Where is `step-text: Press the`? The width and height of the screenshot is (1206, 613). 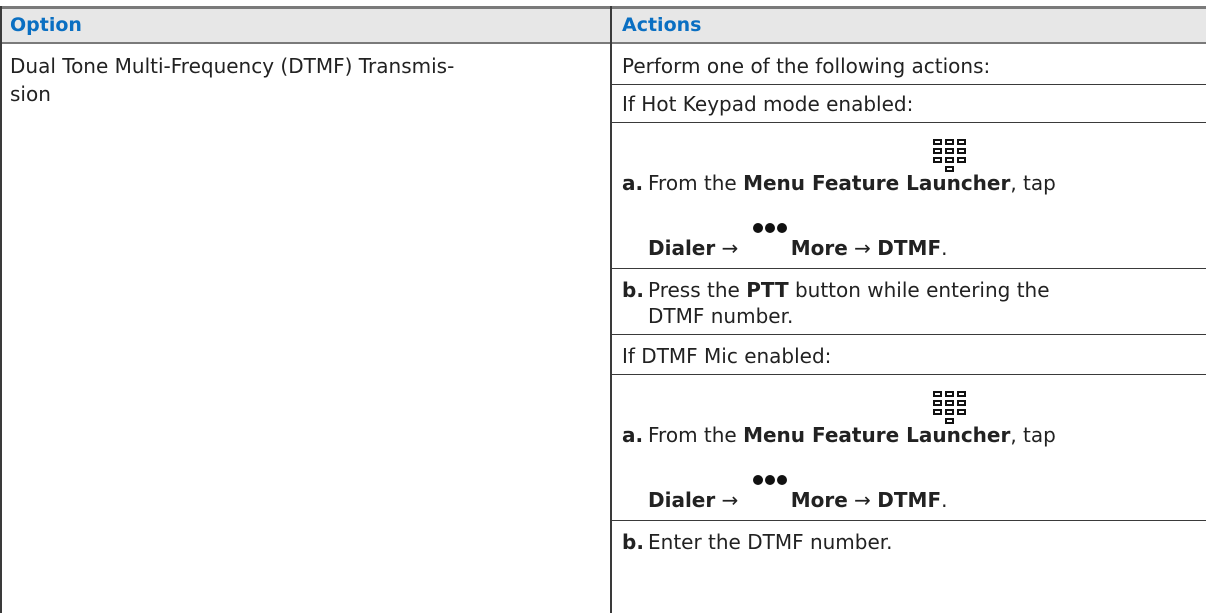 step-text: Press the is located at coordinates (697, 290).